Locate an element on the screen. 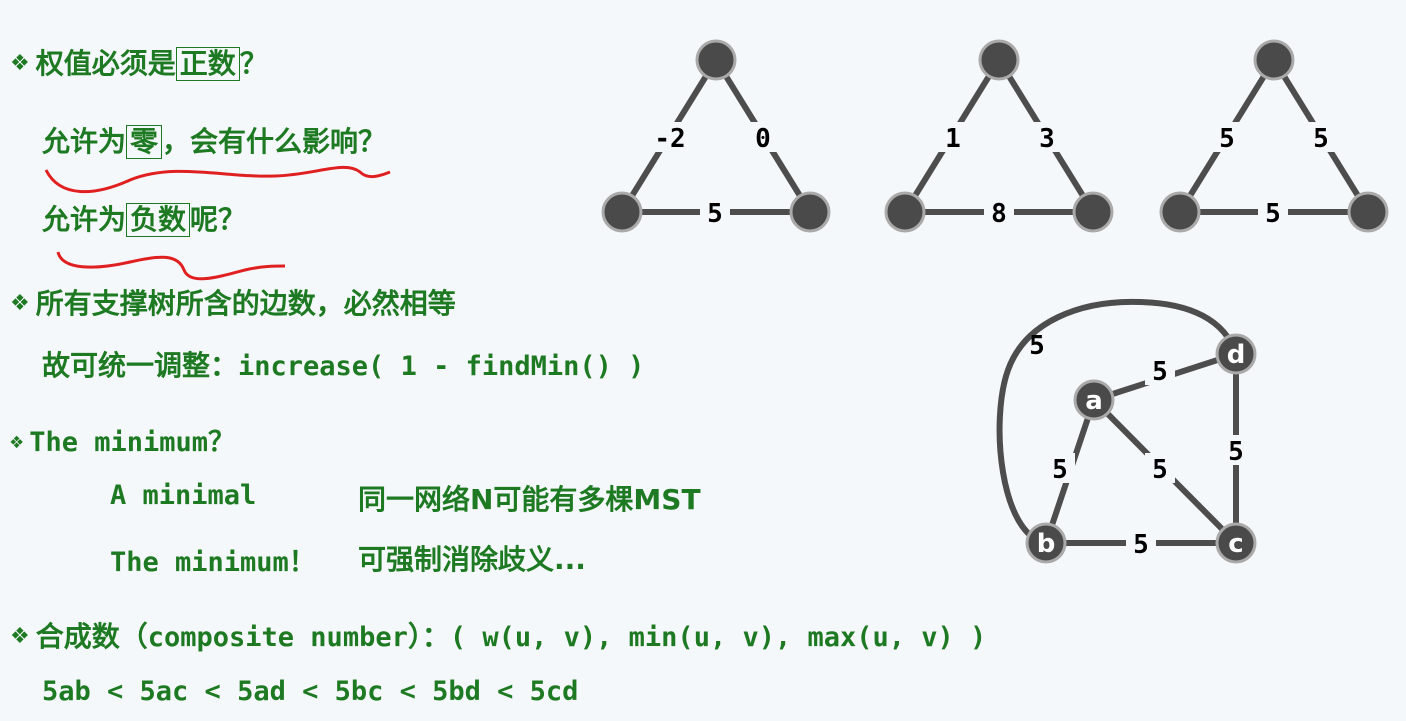 The image size is (1406, 721). edge-label-bd: 5 is located at coordinates (1037, 346).